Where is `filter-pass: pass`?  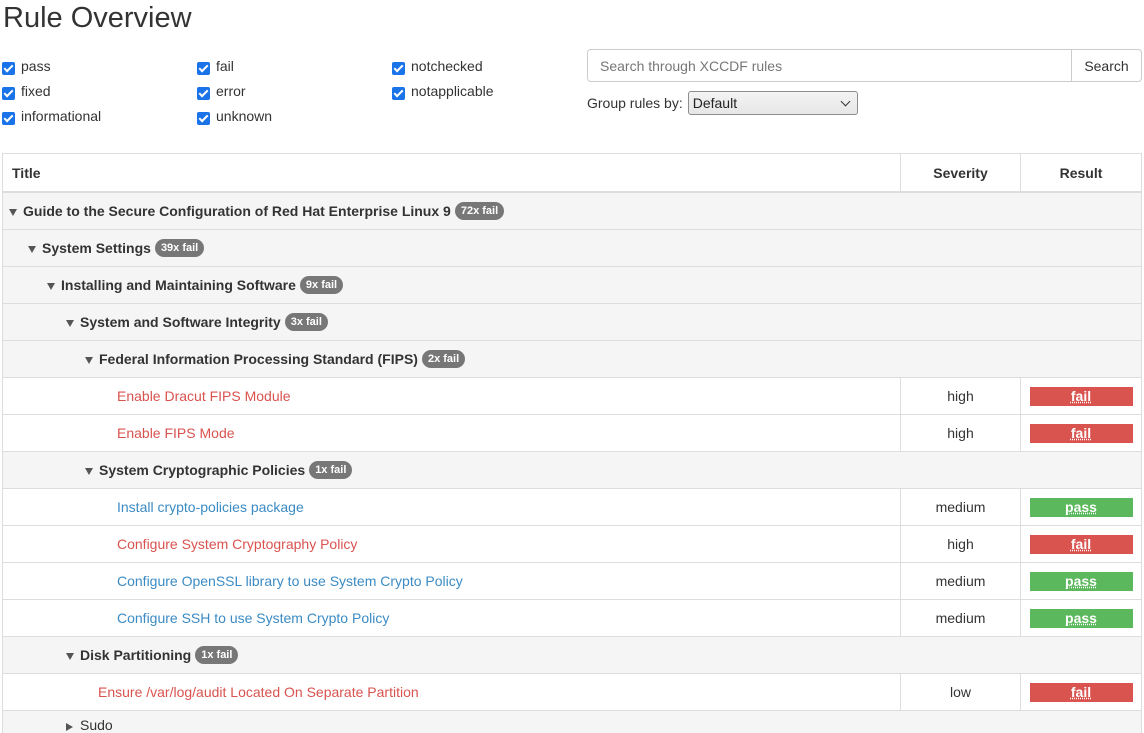 filter-pass: pass is located at coordinates (26, 66).